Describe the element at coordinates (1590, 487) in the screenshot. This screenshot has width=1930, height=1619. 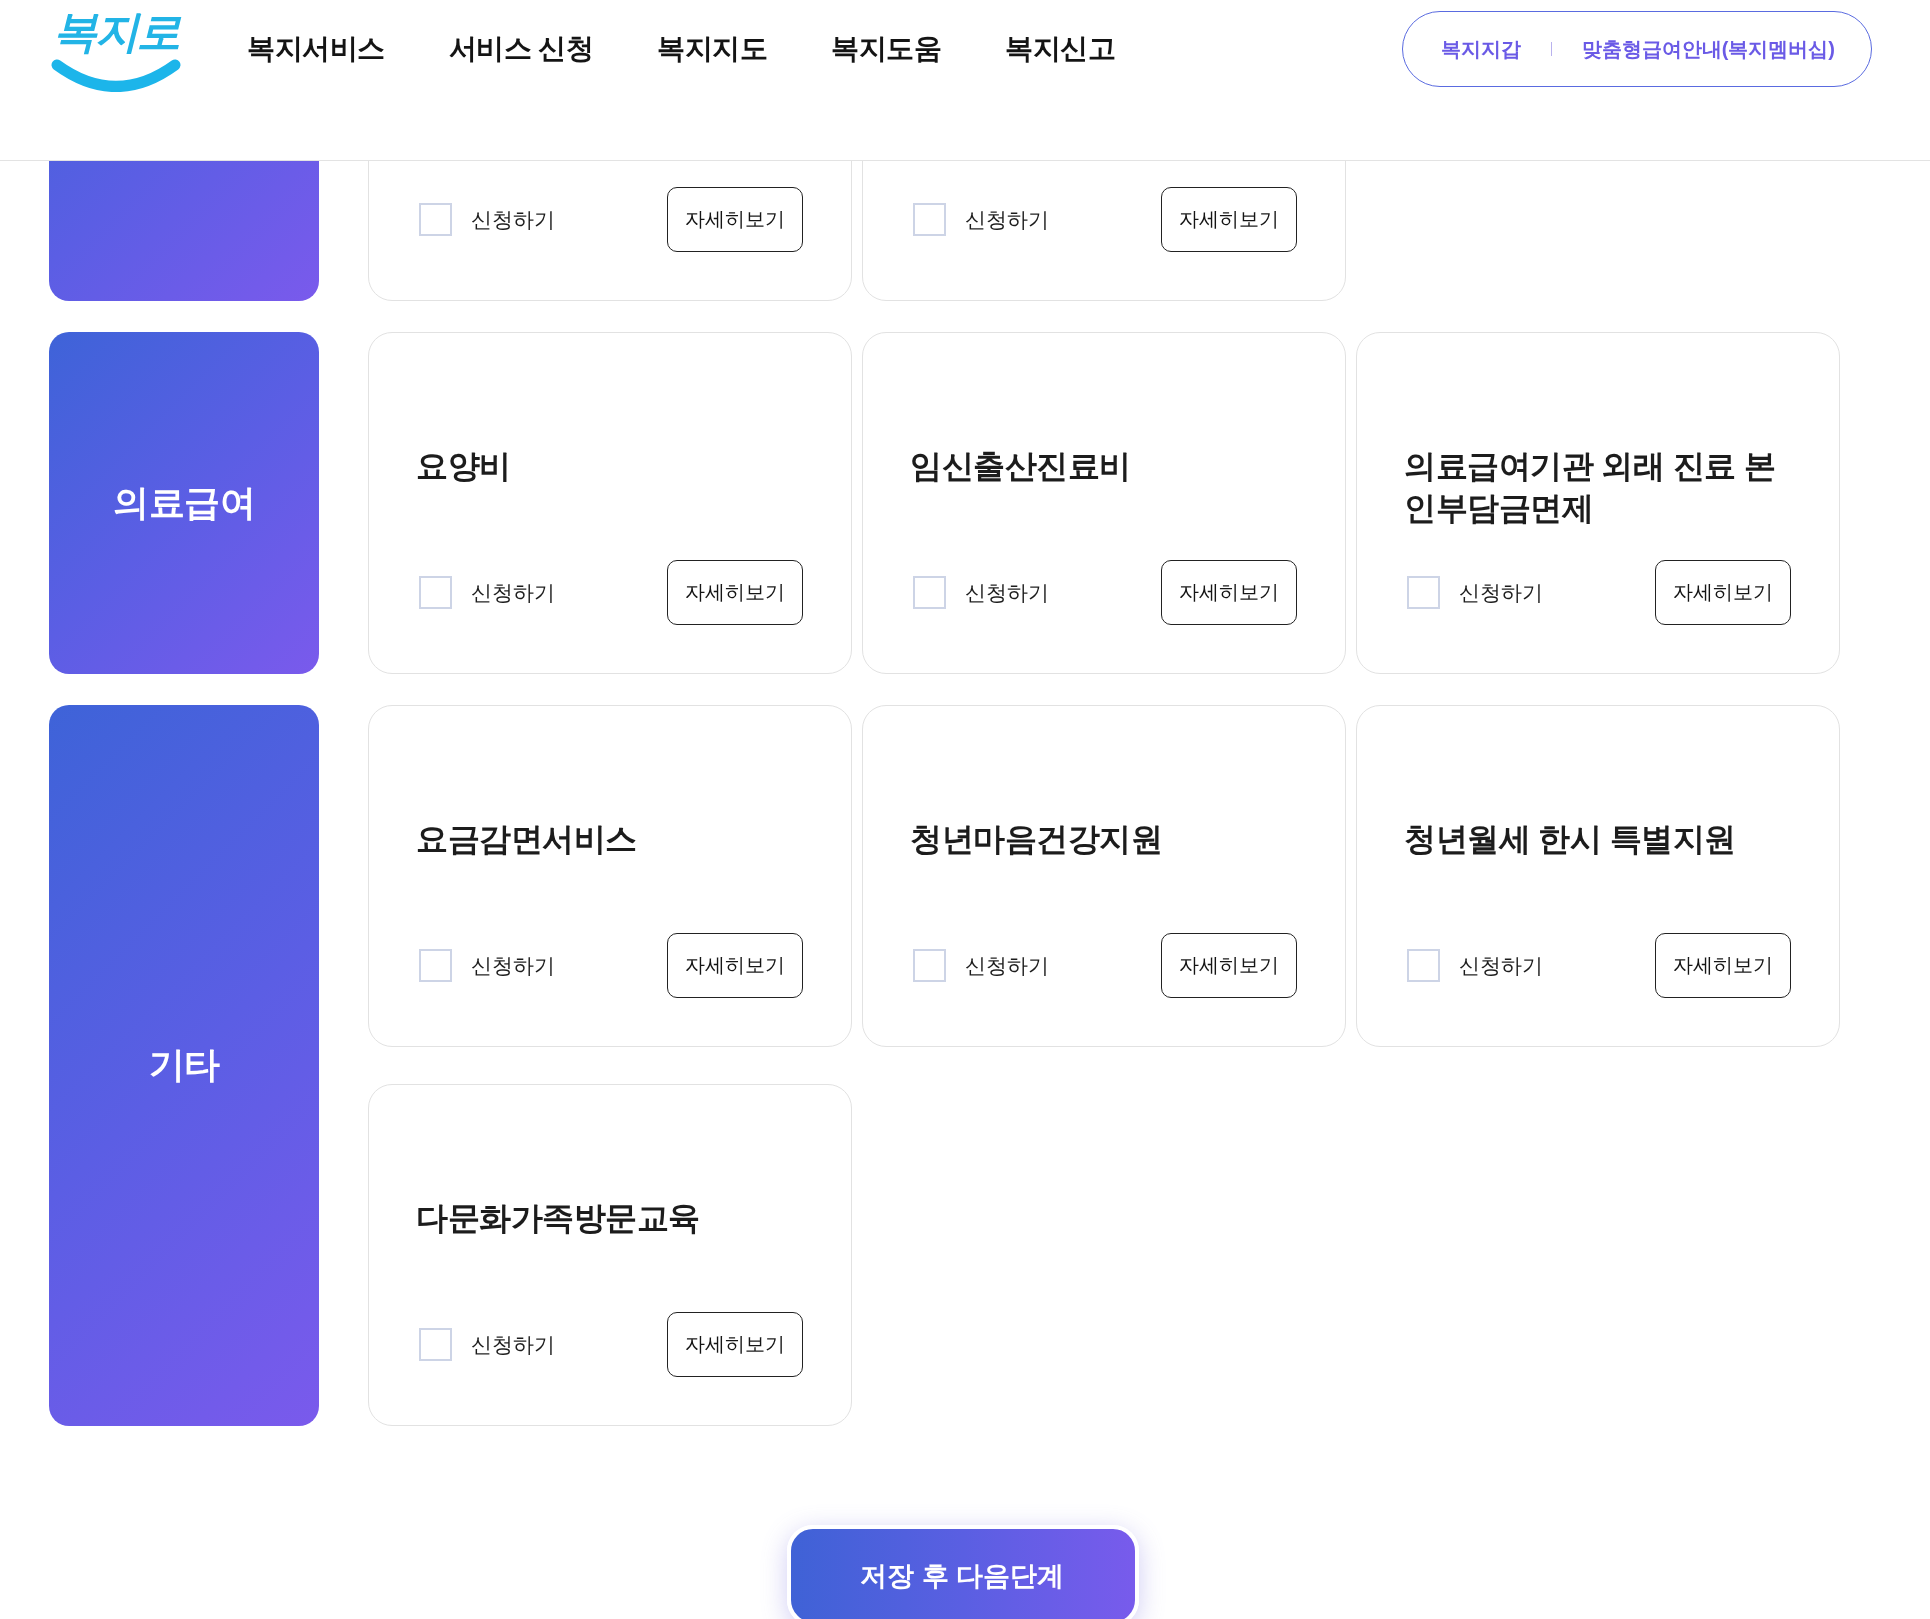
I see `card-title: 의료급여기관 외래 진료 본인부담금면제` at that location.